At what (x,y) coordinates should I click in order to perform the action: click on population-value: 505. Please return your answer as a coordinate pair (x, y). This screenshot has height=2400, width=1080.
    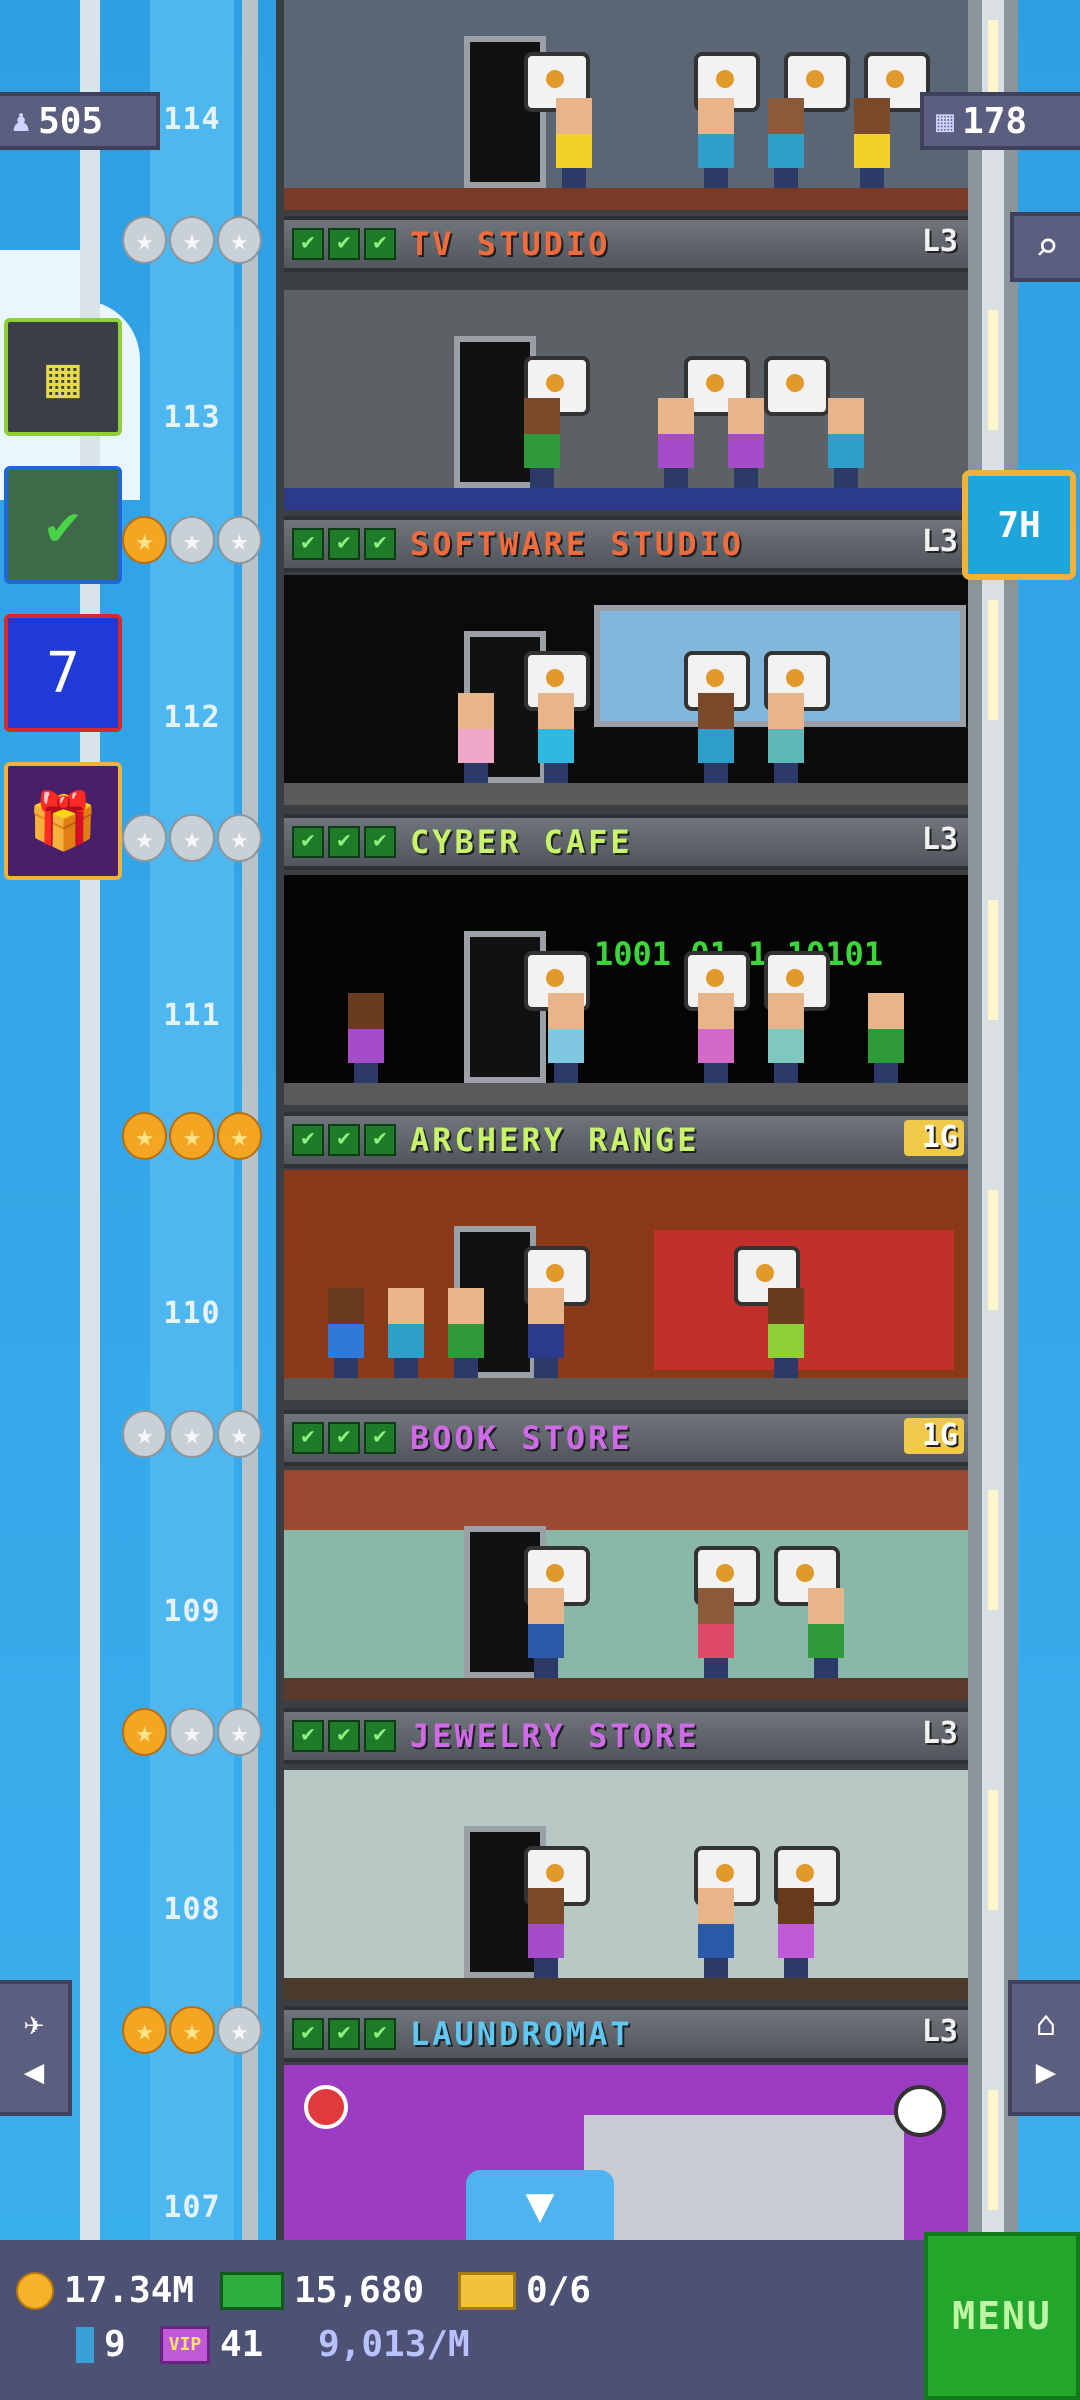
    Looking at the image, I should click on (71, 121).